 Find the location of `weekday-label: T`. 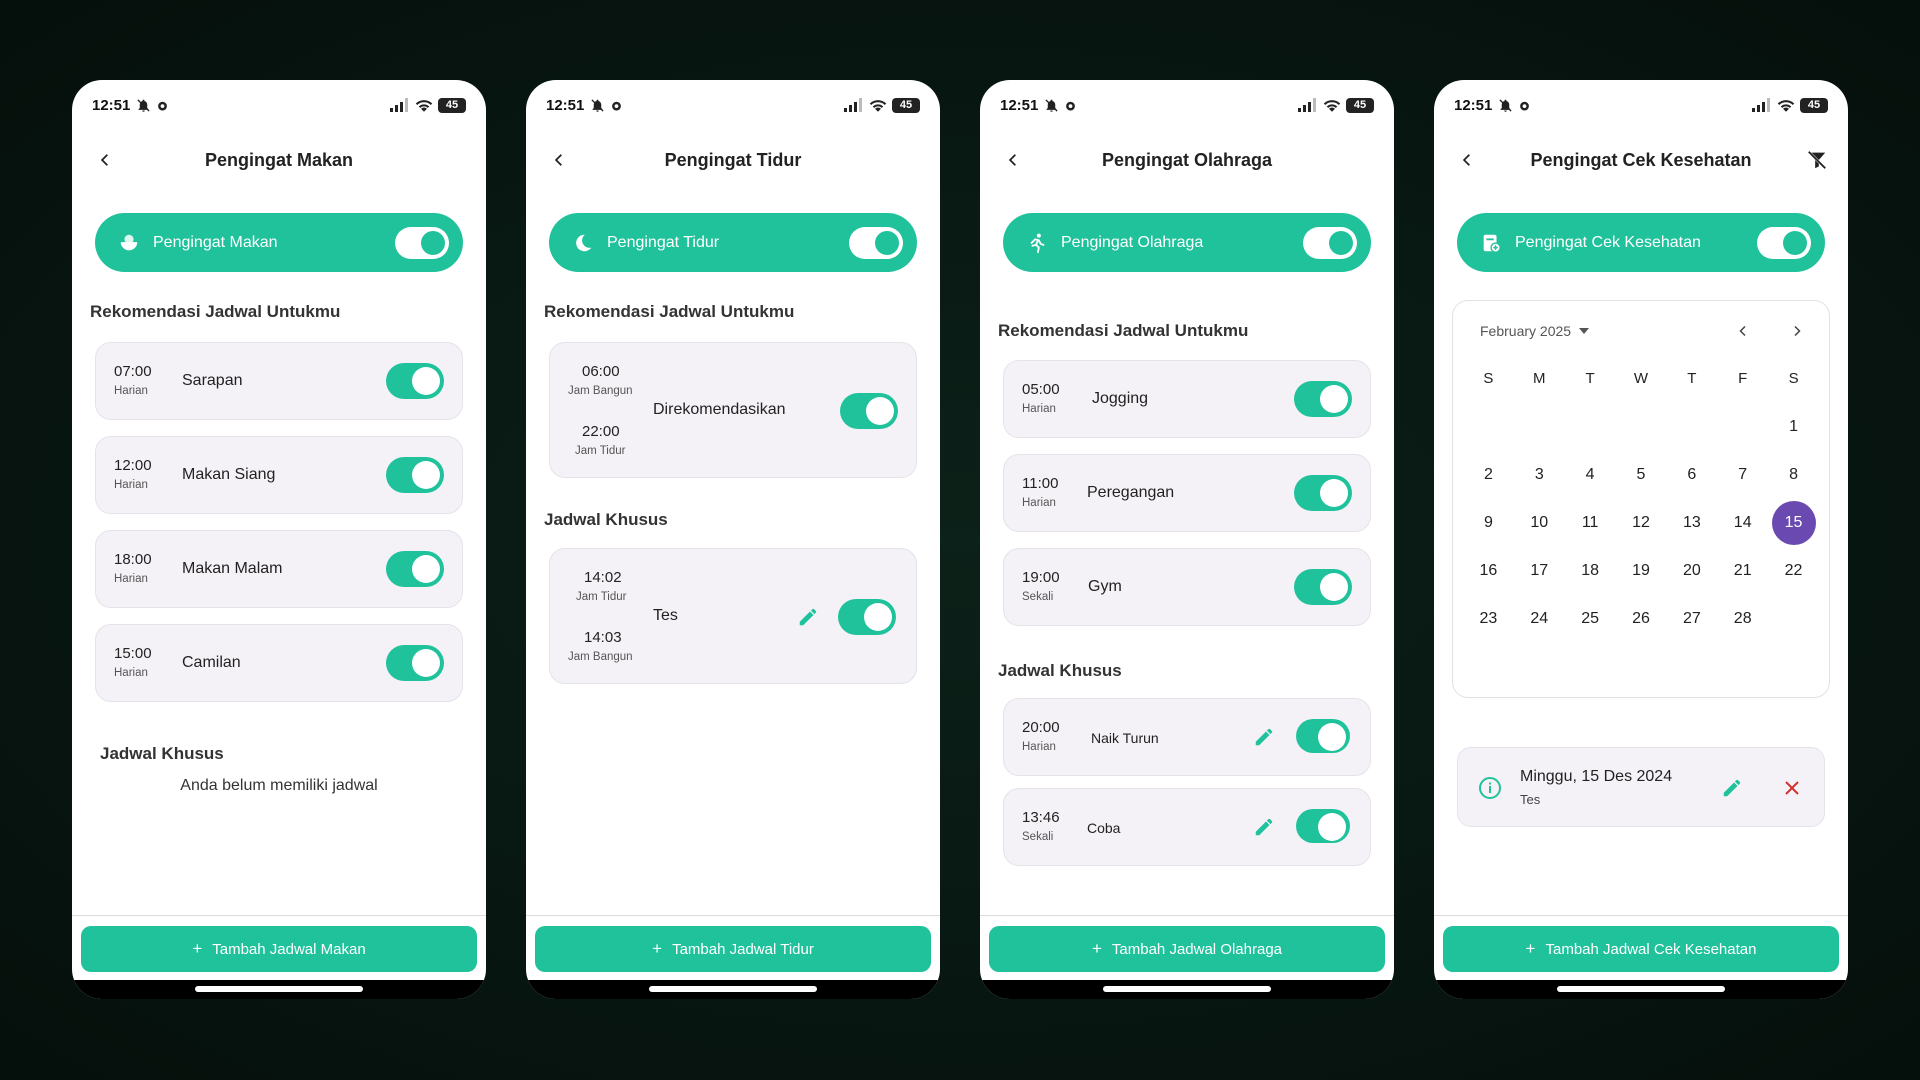

weekday-label: T is located at coordinates (1590, 378).